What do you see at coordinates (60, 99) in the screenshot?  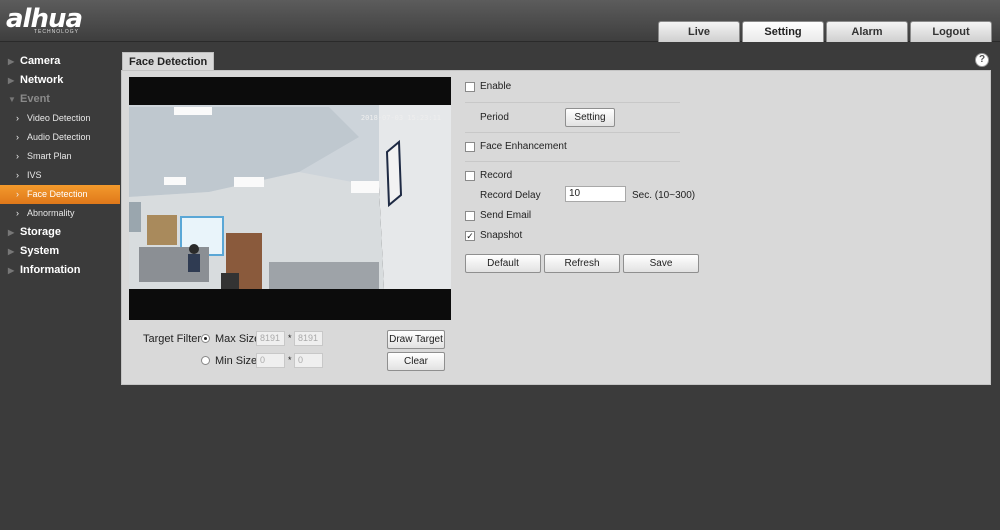 I see `sidebar-item-event: ▼ Event` at bounding box center [60, 99].